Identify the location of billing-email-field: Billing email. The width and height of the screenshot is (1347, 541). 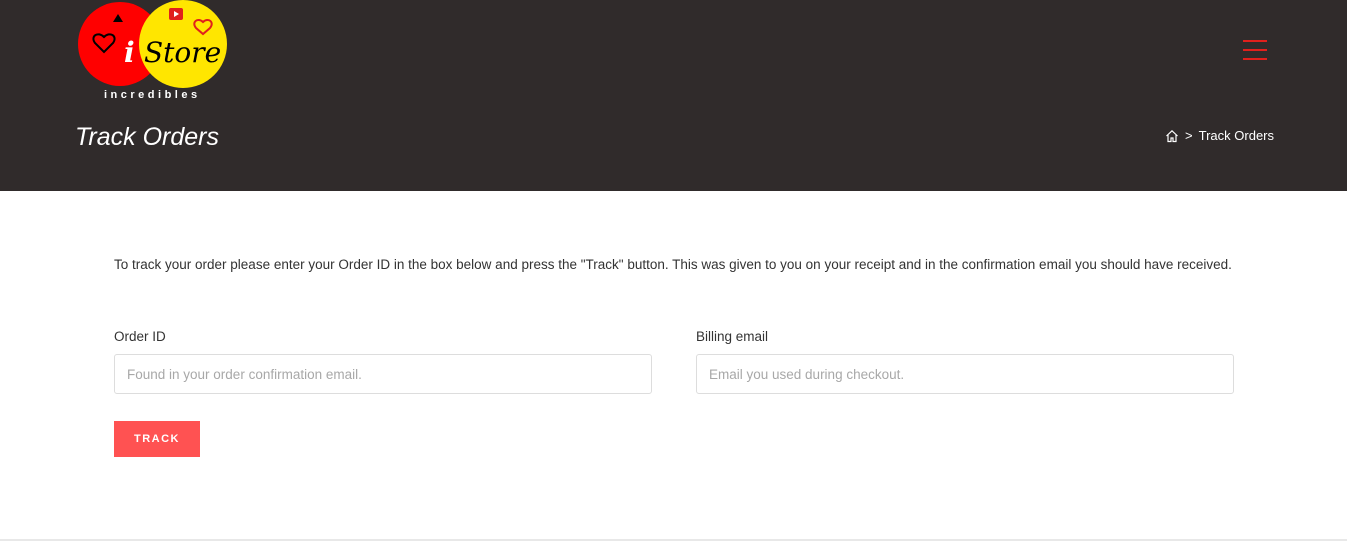
(965, 361).